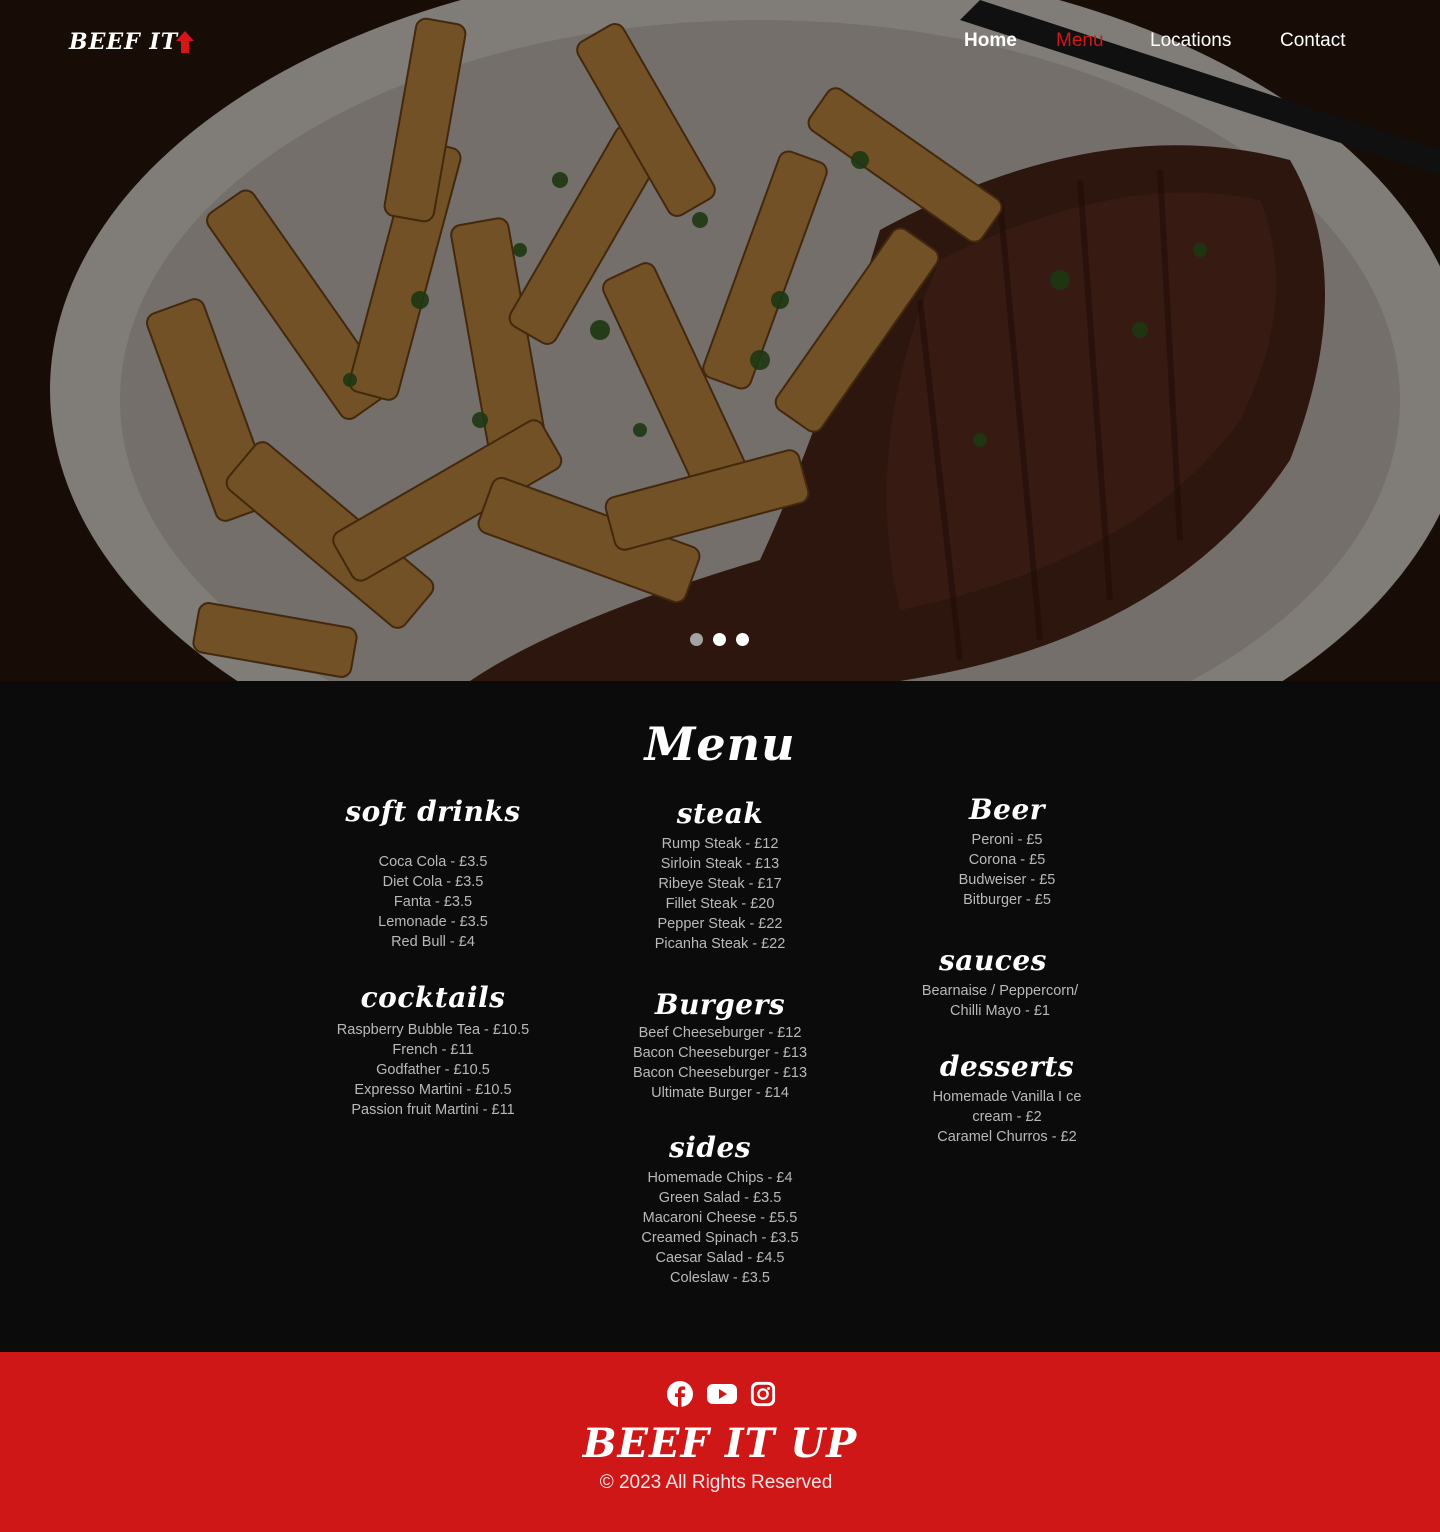  I want to click on footer: BEEF IT UP © 2023 All Rights Reserved, so click(720, 1442).